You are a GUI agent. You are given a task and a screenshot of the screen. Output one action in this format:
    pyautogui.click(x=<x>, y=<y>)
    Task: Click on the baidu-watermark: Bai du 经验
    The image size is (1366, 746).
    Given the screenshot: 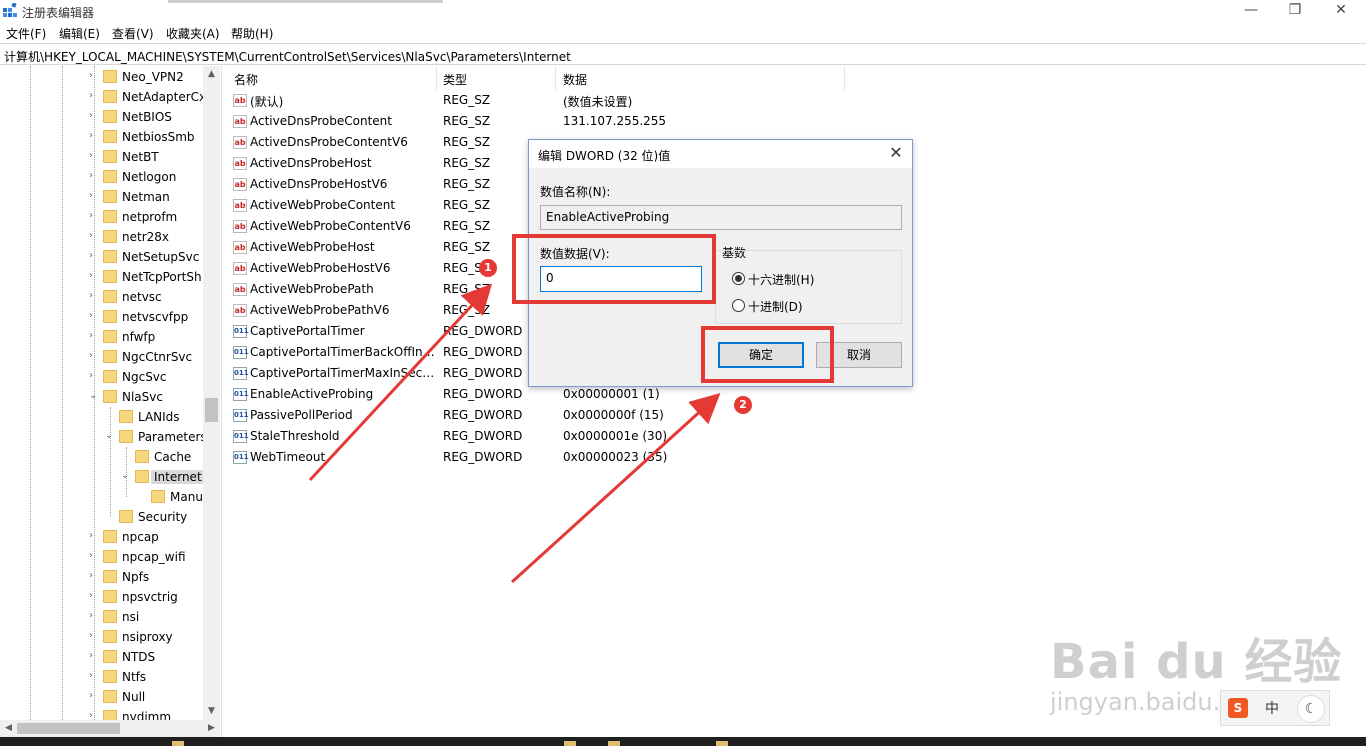 What is the action you would take?
    pyautogui.click(x=1196, y=662)
    